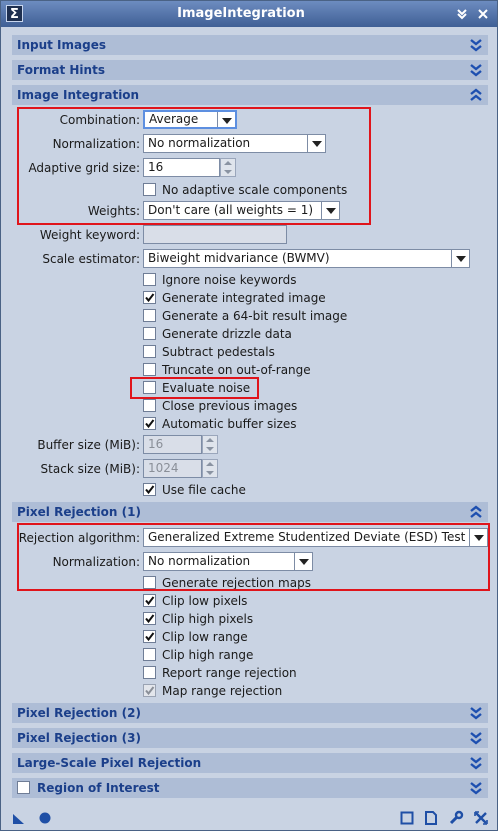 Image resolution: width=498 pixels, height=831 pixels. I want to click on map-range-rejection-checkbox: Map range rejection, so click(273, 691).